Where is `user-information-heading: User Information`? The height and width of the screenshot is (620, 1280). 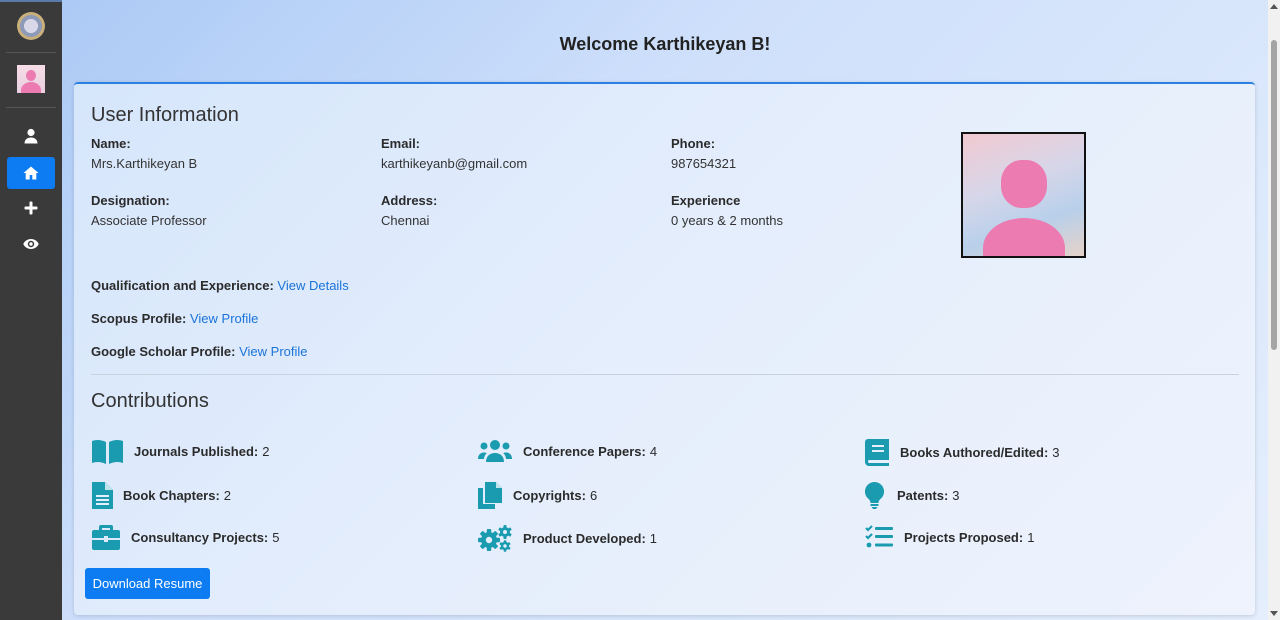 user-information-heading: User Information is located at coordinates (165, 115).